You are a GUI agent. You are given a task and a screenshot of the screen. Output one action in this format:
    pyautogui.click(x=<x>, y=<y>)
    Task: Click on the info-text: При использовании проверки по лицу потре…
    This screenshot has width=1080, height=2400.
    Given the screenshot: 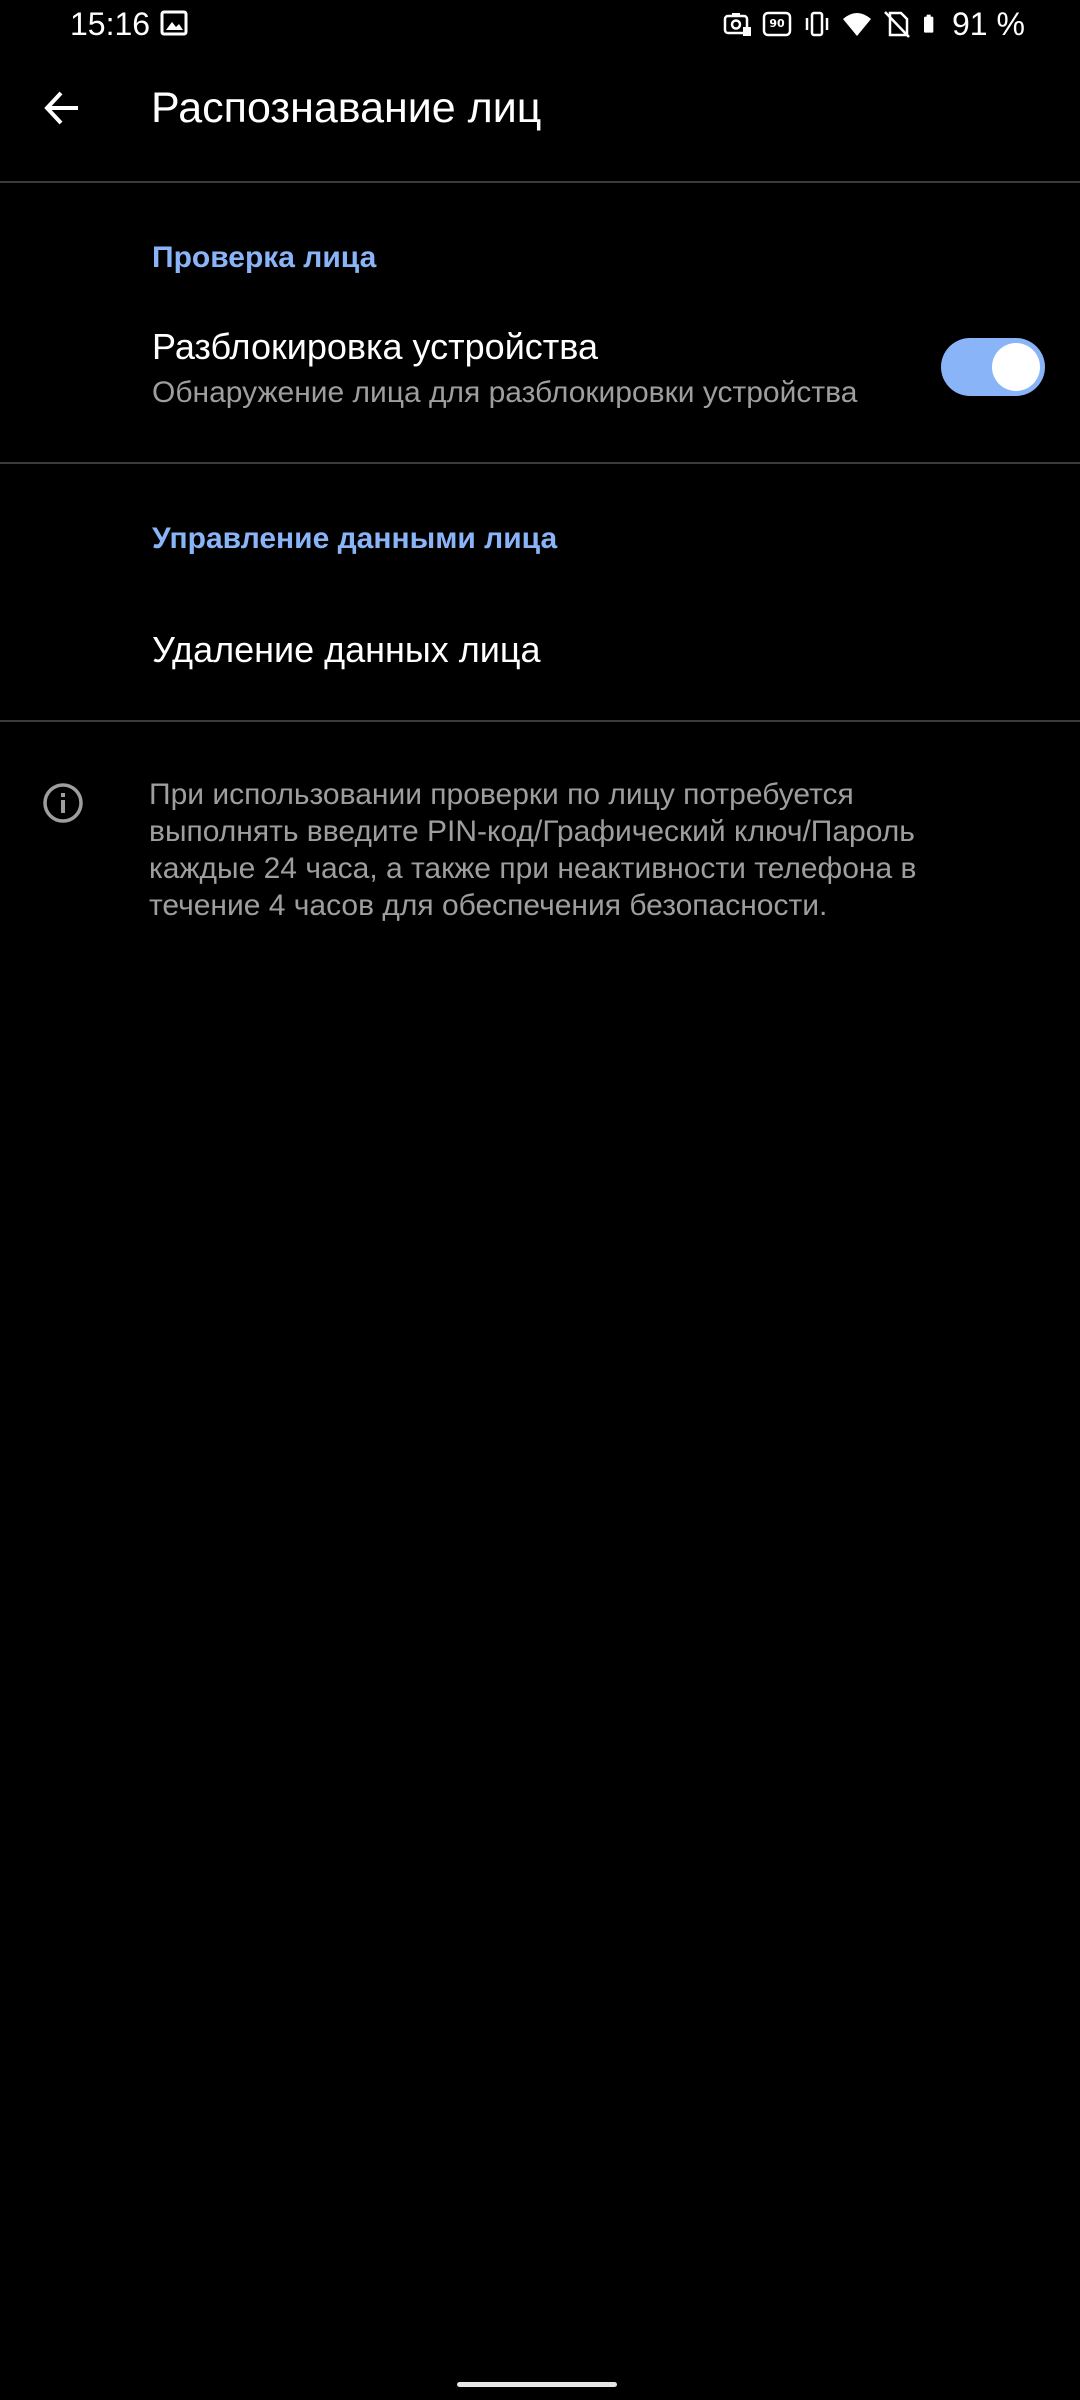 What is the action you would take?
    pyautogui.click(x=533, y=850)
    